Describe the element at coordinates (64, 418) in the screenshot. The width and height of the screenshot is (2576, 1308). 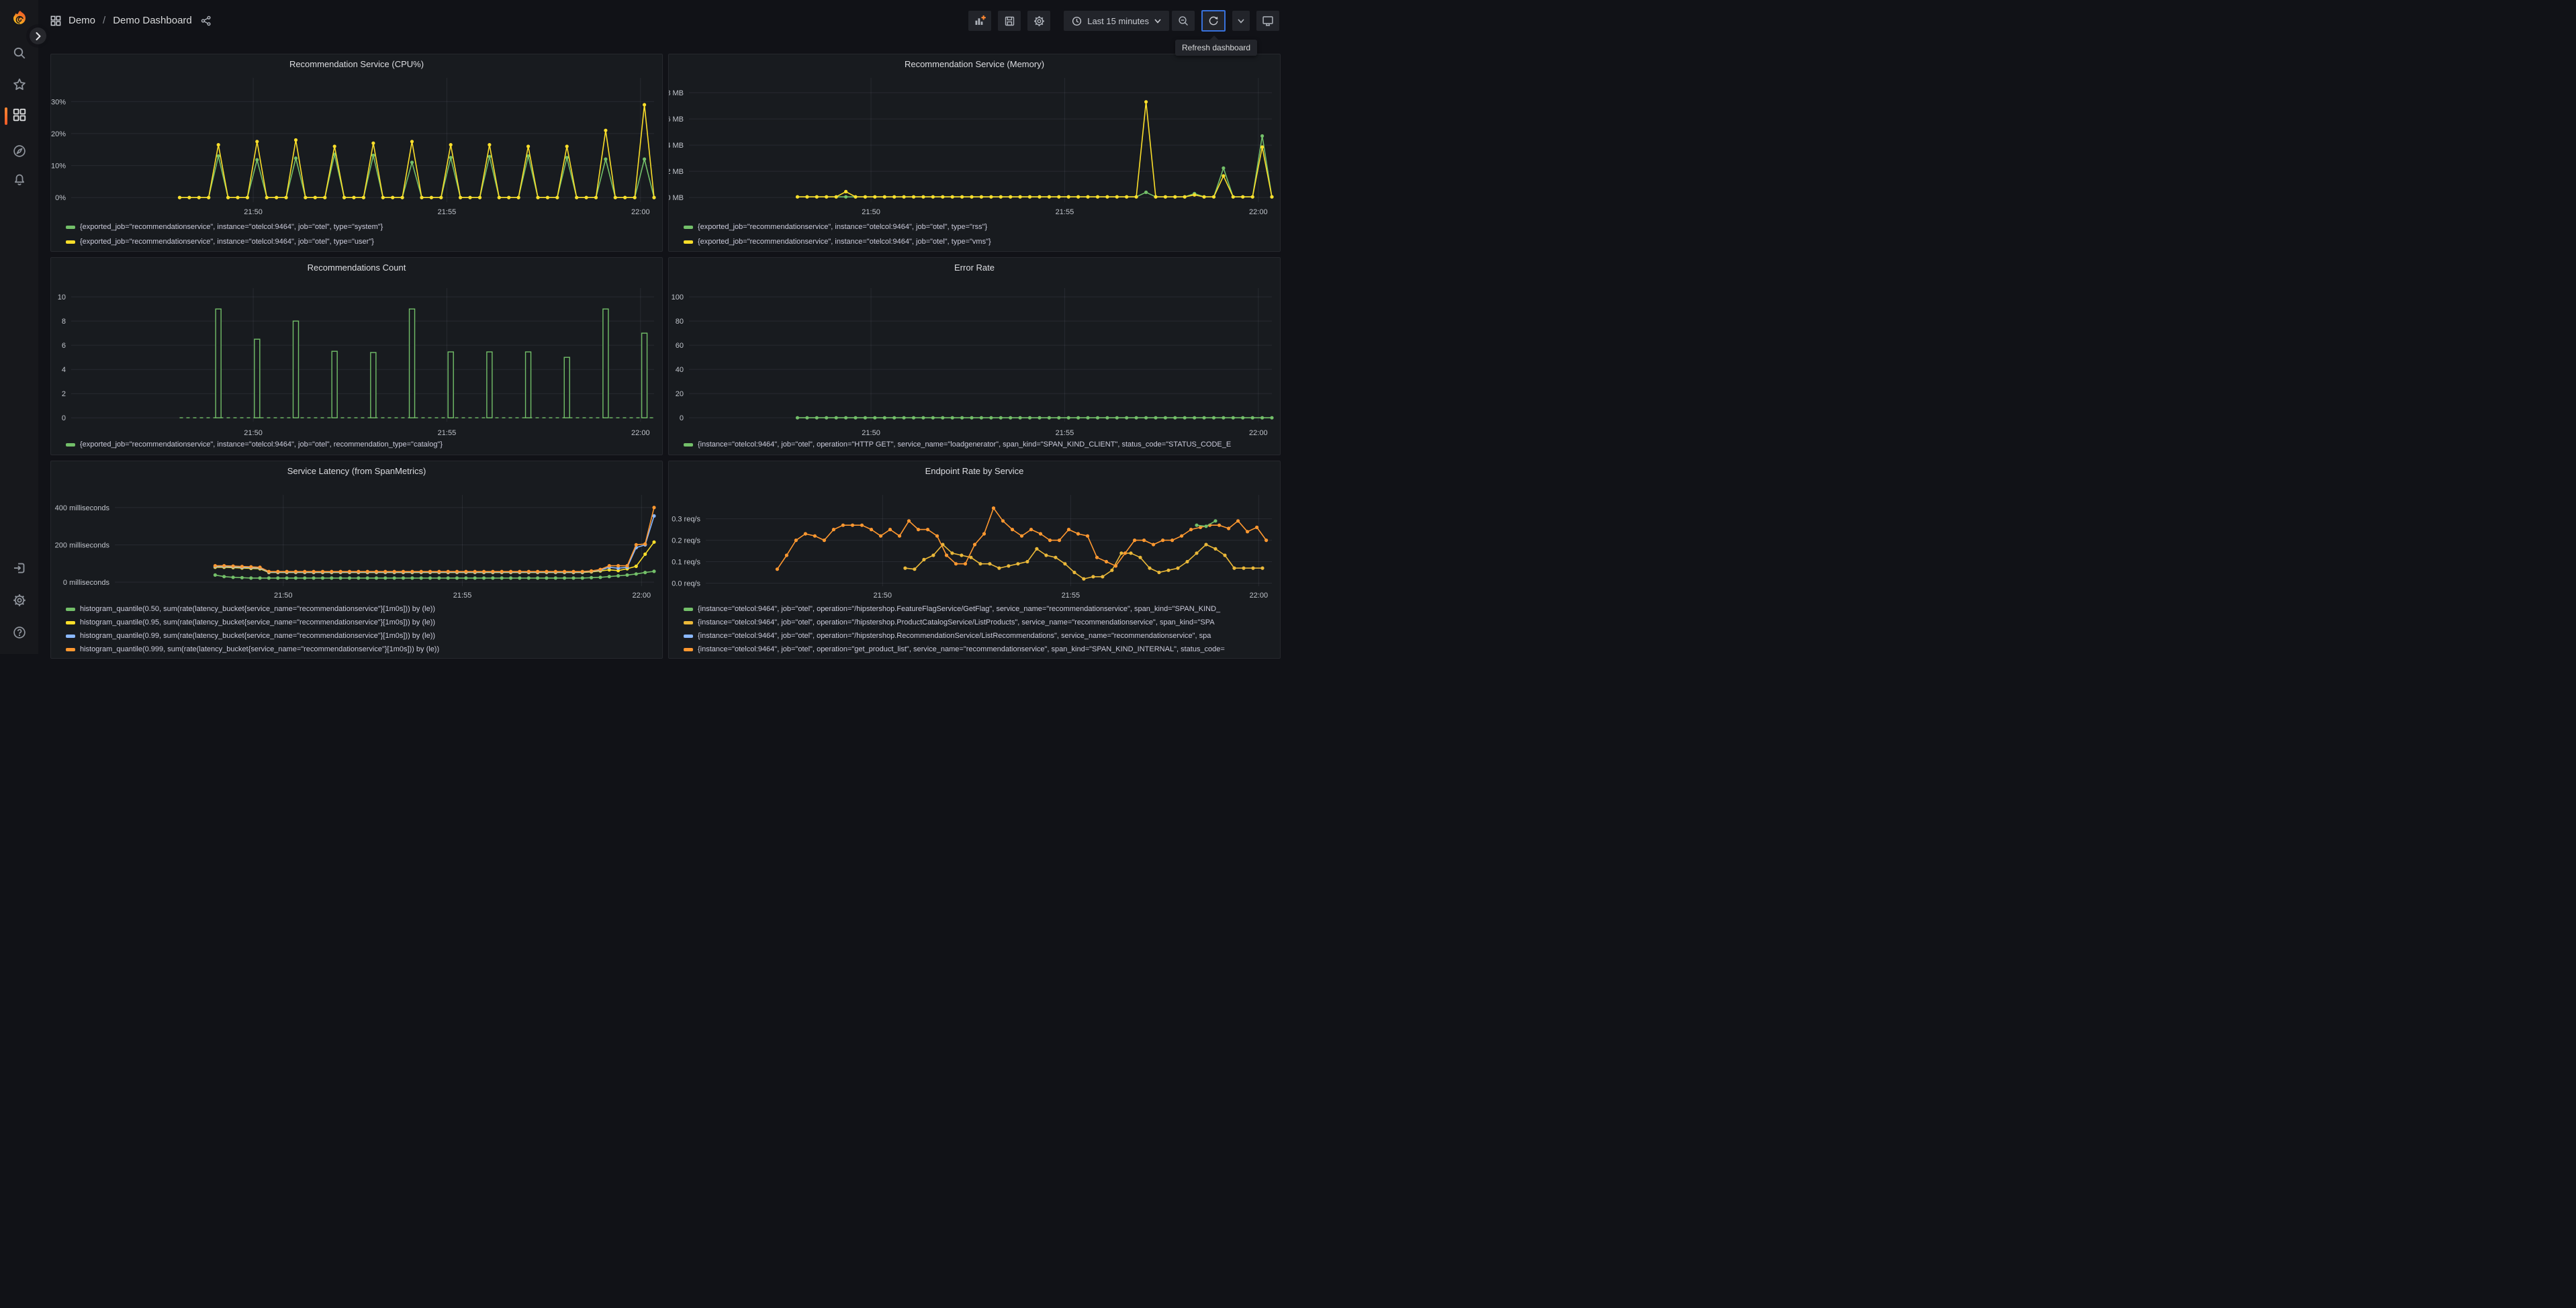
I see `svg-text: 0` at that location.